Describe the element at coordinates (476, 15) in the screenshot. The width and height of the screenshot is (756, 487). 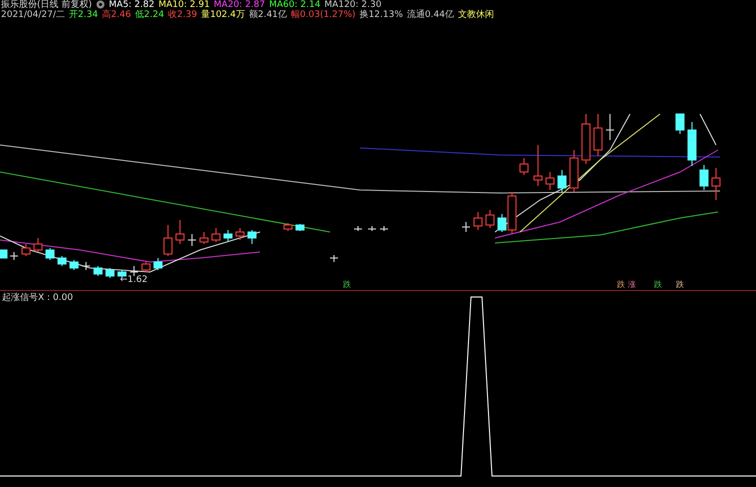
I see `quote-value: 文教休闲` at that location.